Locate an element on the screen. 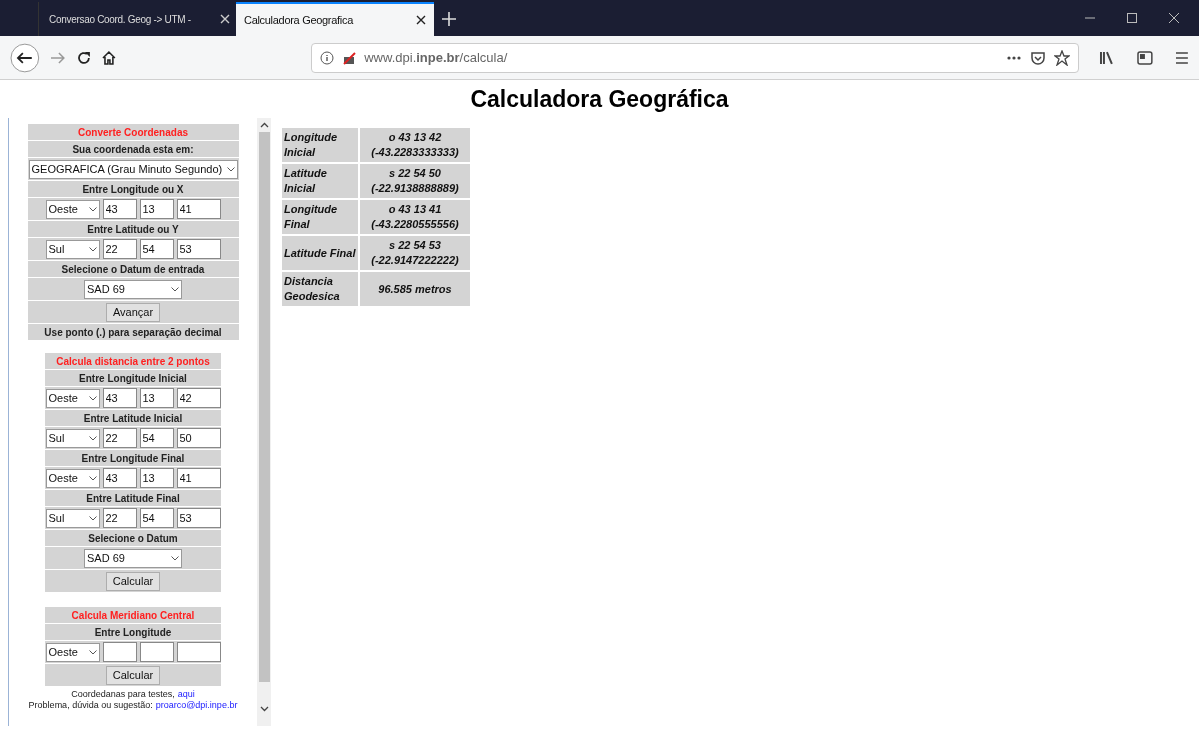  maximize-icon is located at coordinates (1132, 18).